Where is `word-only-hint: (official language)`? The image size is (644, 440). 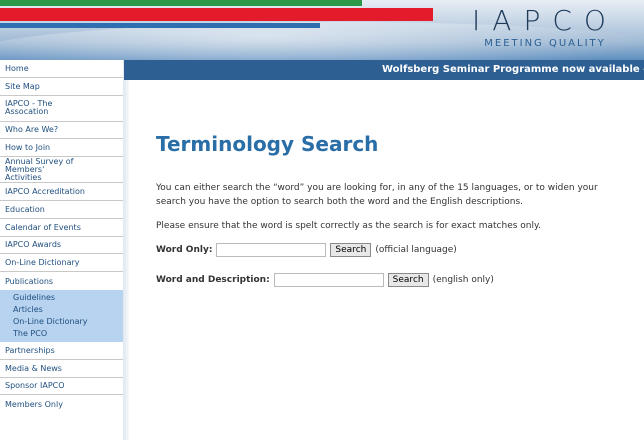 word-only-hint: (official language) is located at coordinates (416, 250).